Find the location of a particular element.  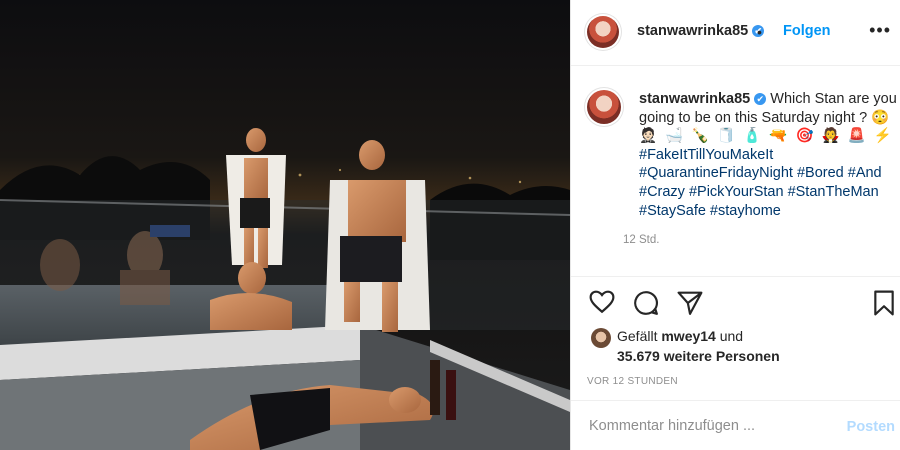

likes-prefix: Gefällt is located at coordinates (637, 336).